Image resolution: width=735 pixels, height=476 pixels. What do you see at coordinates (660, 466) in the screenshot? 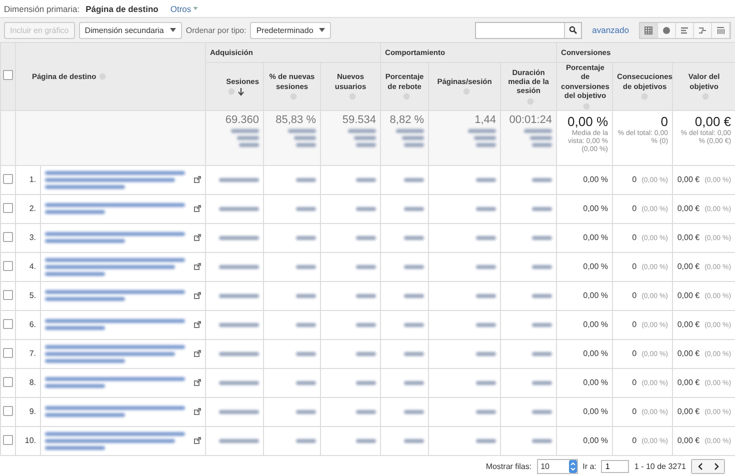
I see `page-range: 1 - 10 de 3271` at bounding box center [660, 466].